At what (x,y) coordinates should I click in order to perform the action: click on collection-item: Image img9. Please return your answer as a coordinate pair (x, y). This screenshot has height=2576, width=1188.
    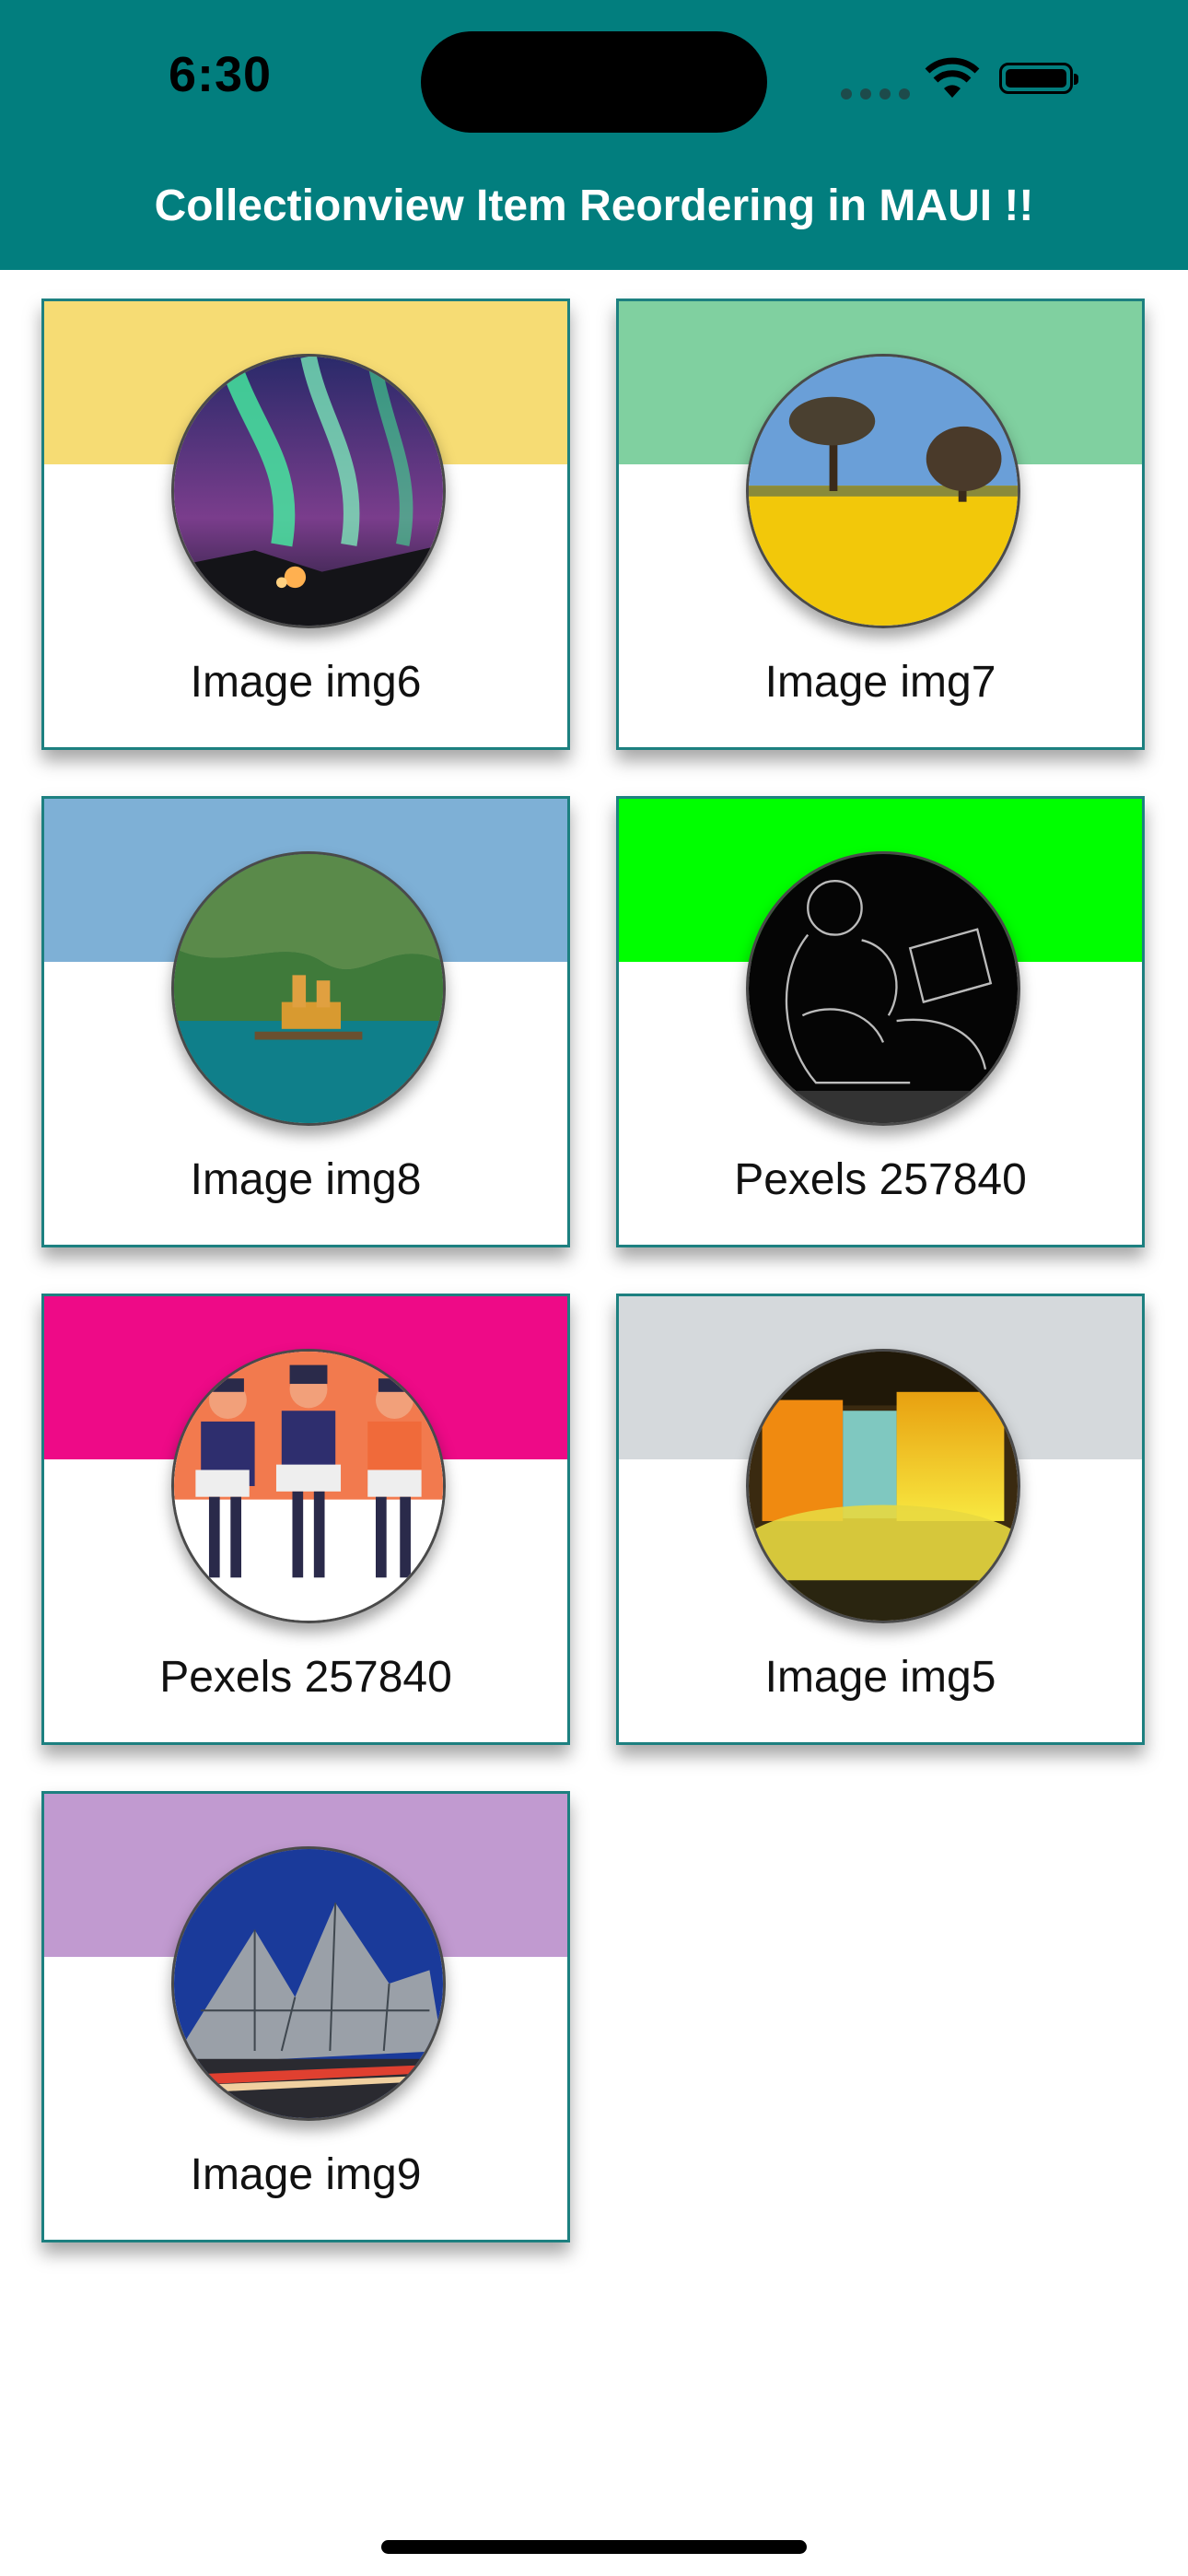
    Looking at the image, I should click on (305, 2016).